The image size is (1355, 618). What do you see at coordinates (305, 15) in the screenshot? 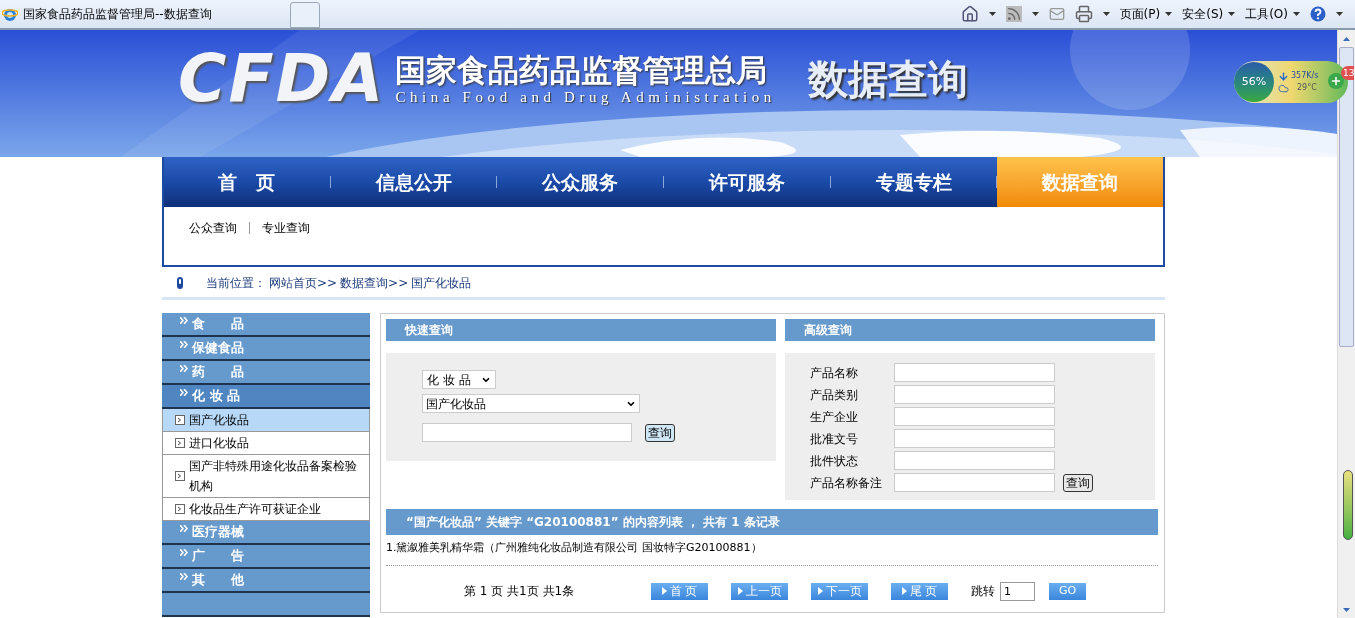
I see `new-tab-button` at bounding box center [305, 15].